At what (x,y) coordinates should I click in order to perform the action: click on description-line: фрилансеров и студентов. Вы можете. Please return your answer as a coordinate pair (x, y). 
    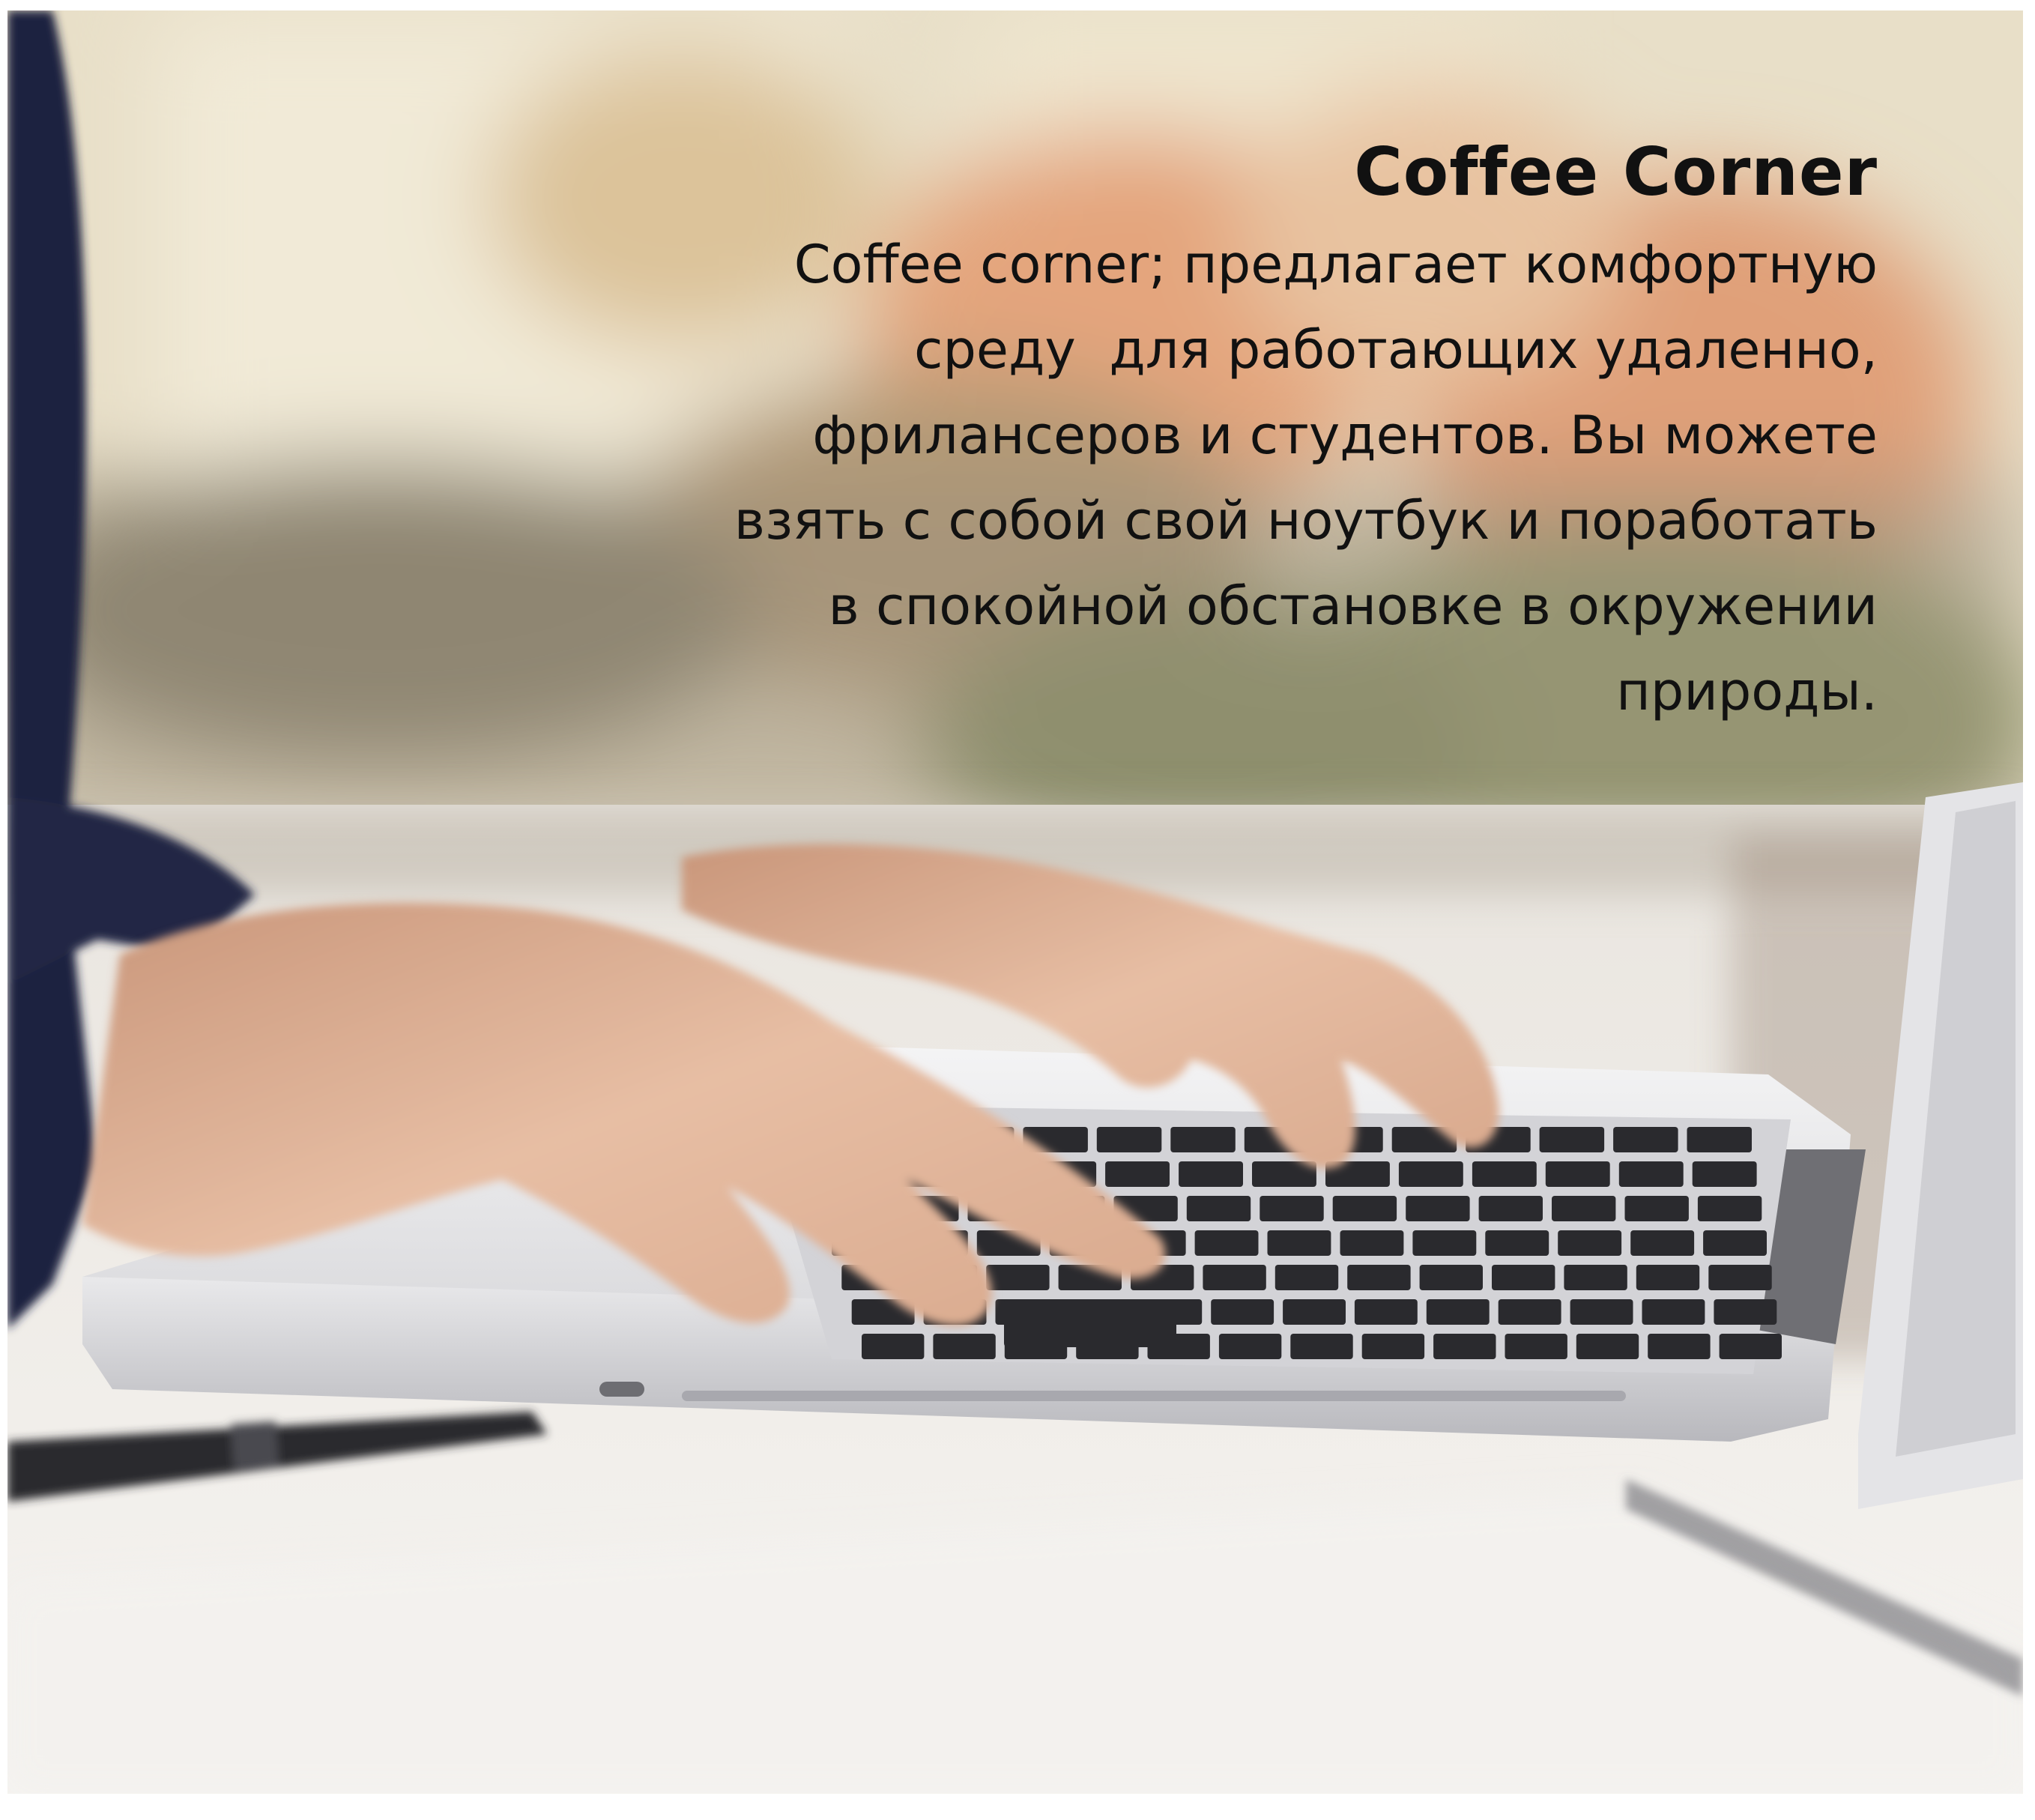
    Looking at the image, I should click on (1345, 435).